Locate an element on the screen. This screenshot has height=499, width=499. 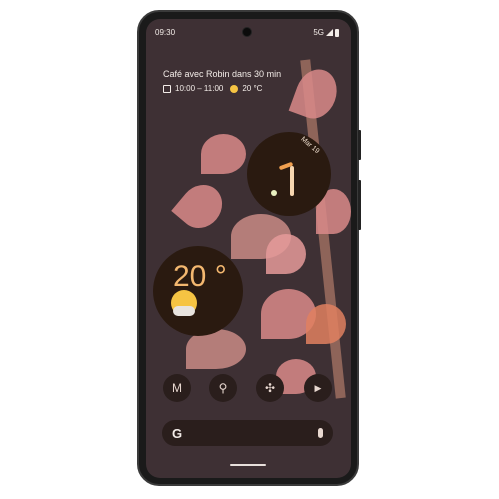
home-indicator is located at coordinates (248, 465).